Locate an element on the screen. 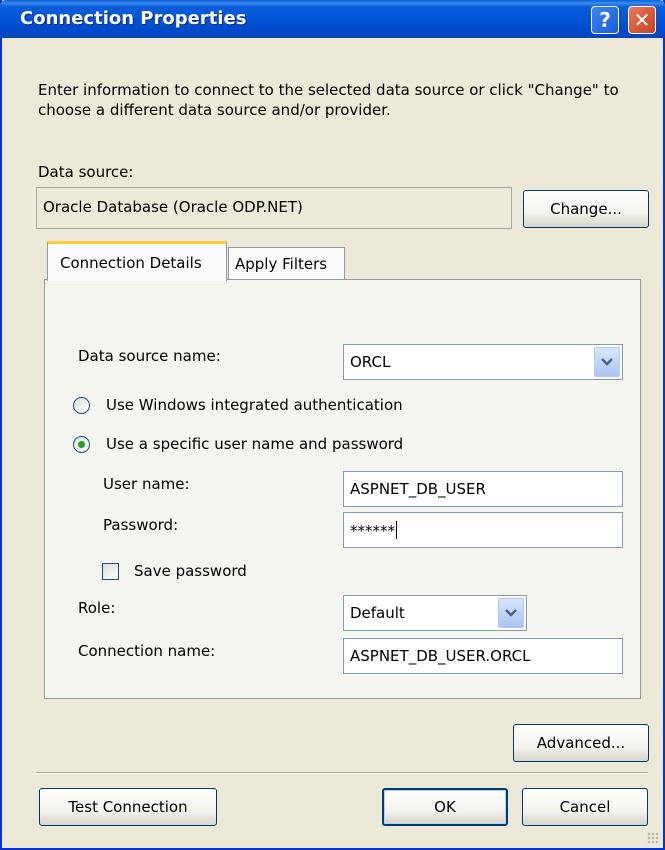  window-title: Connection Properties is located at coordinates (133, 18).